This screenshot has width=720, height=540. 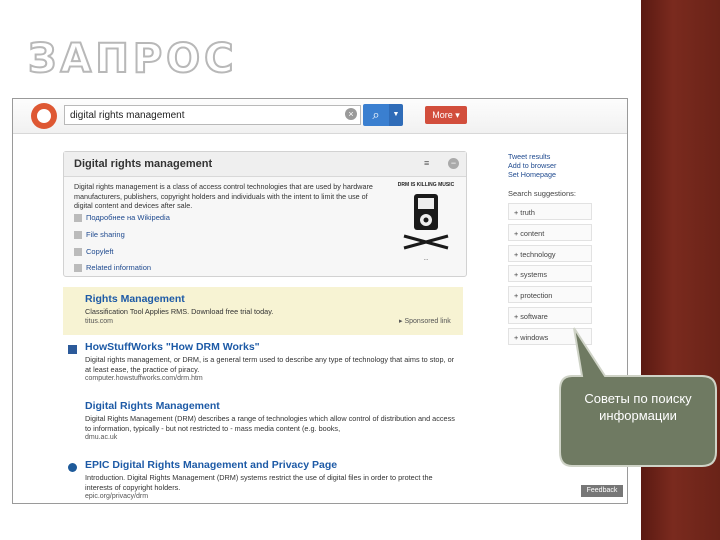 I want to click on zci-header: Digital rights management ≡ −, so click(x=265, y=164).